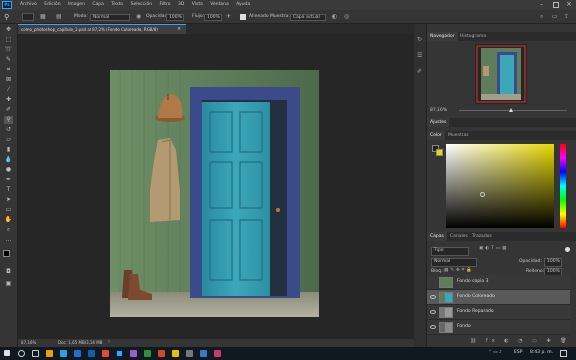 The width and height of the screenshot is (576, 360). What do you see at coordinates (119, 353) in the screenshot?
I see `photoshop-taskbar-icon` at bounding box center [119, 353].